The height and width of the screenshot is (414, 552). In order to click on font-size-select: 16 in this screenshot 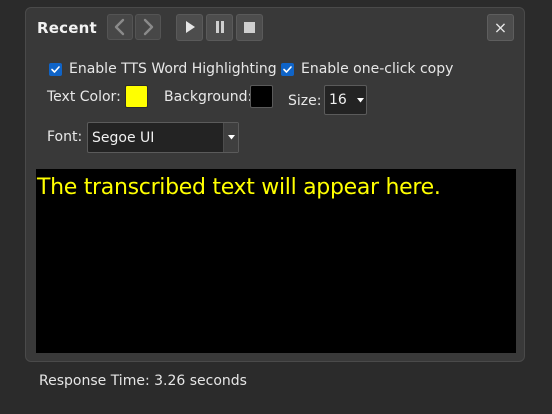, I will do `click(345, 100)`.